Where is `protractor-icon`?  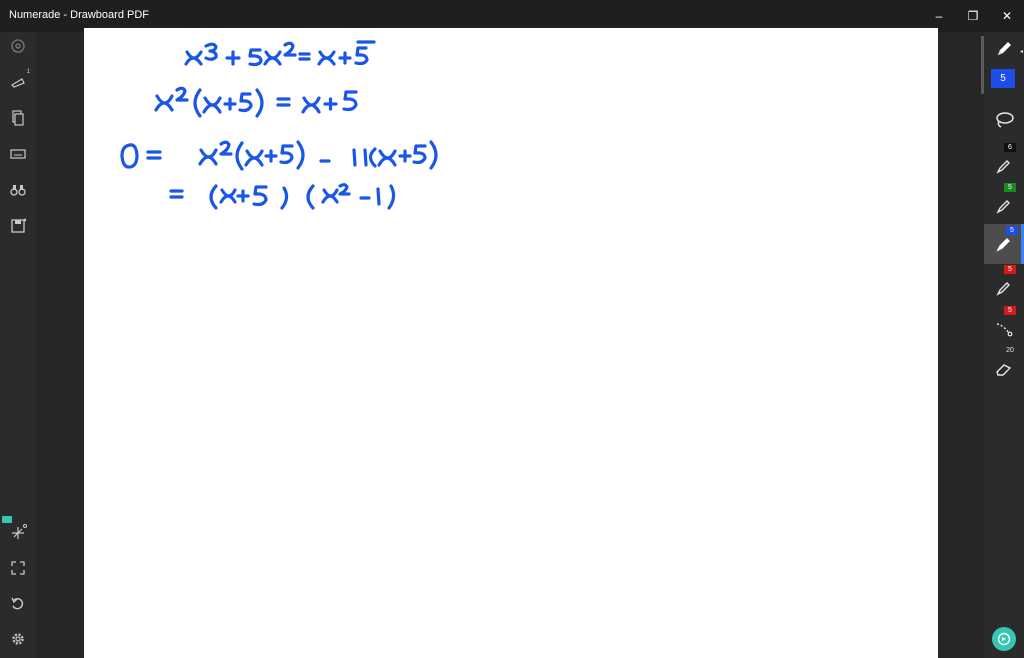 protractor-icon is located at coordinates (18, 532).